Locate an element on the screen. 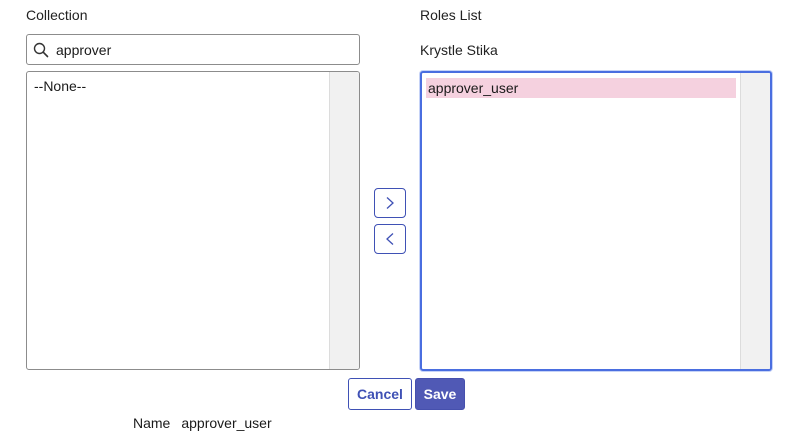 The width and height of the screenshot is (798, 448). roles-scrollbar is located at coordinates (755, 221).